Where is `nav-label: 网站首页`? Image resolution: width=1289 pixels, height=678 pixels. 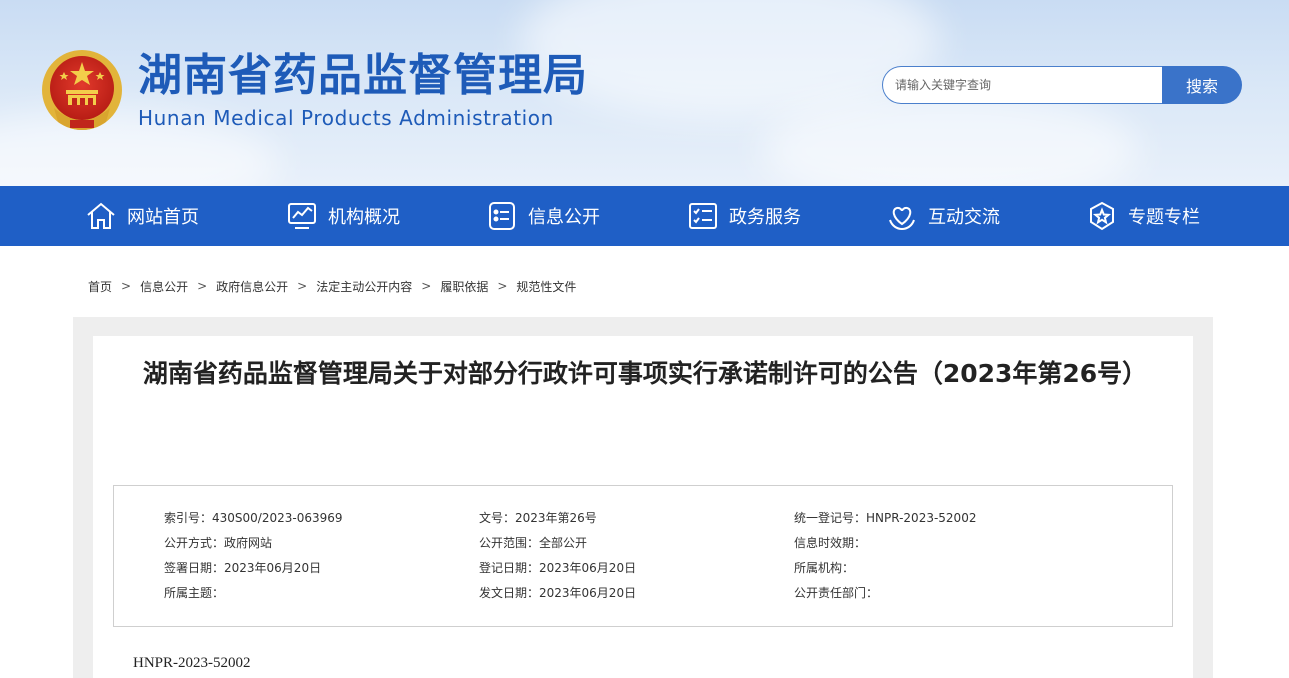 nav-label: 网站首页 is located at coordinates (163, 217).